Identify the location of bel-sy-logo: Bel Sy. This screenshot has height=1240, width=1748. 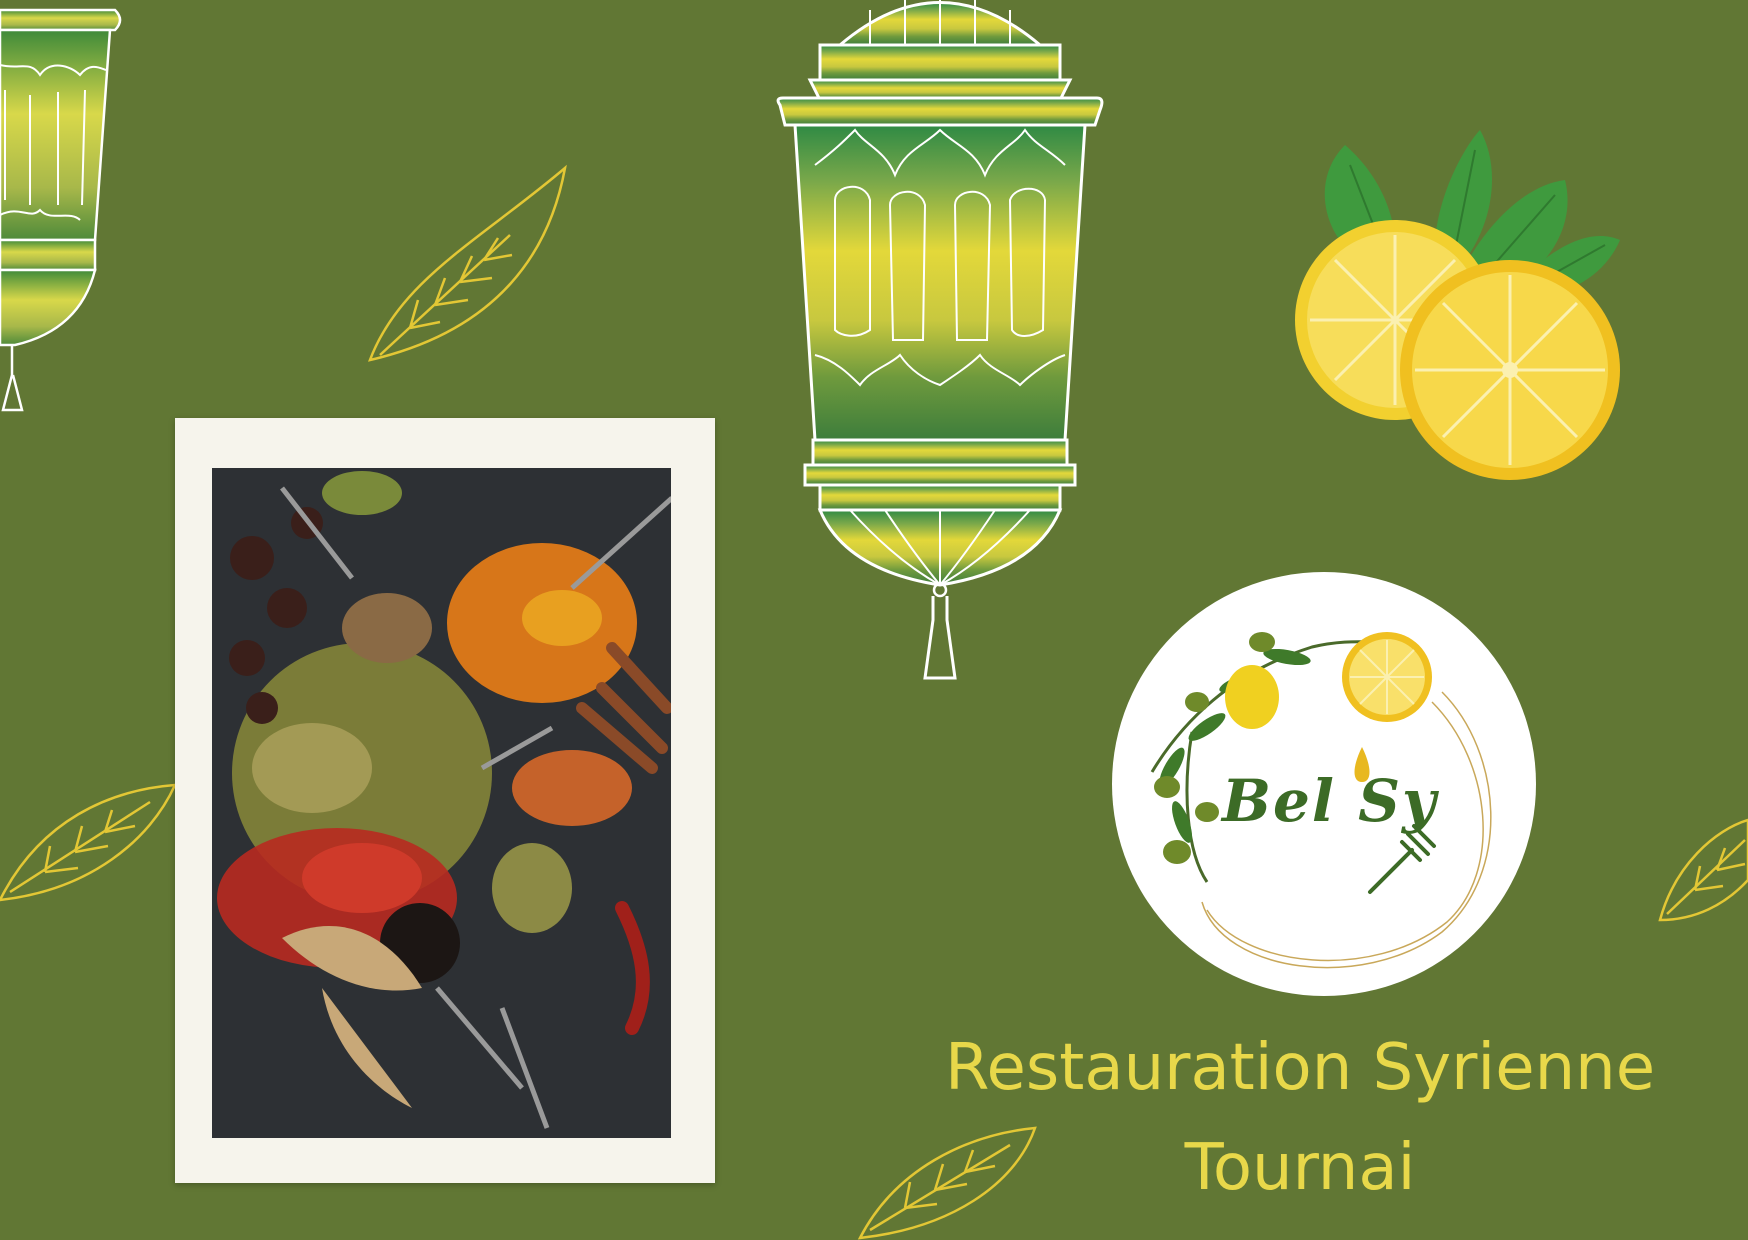
(1324, 784).